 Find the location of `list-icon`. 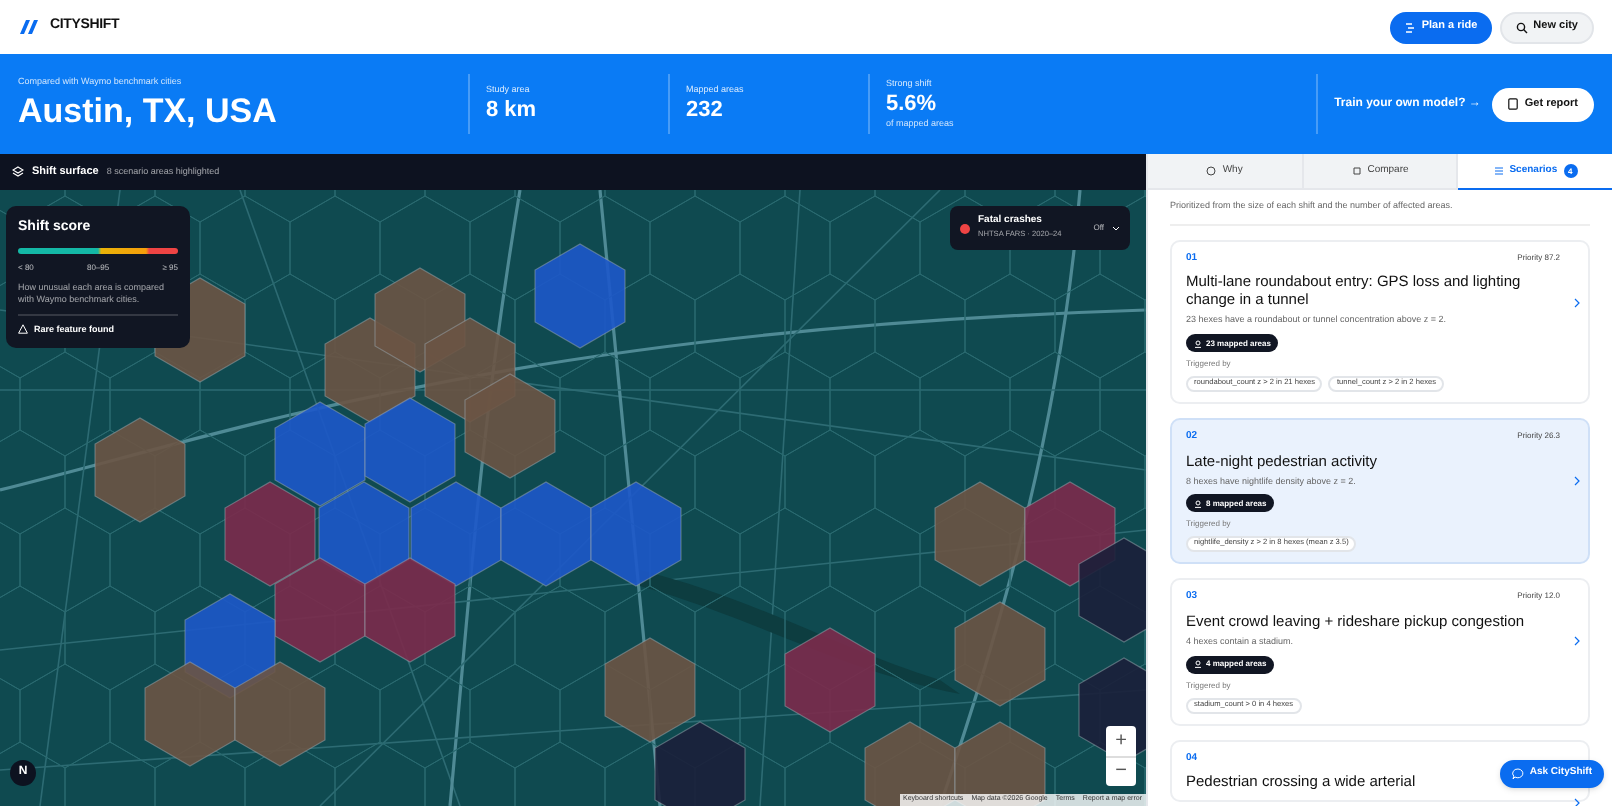

list-icon is located at coordinates (1498, 171).